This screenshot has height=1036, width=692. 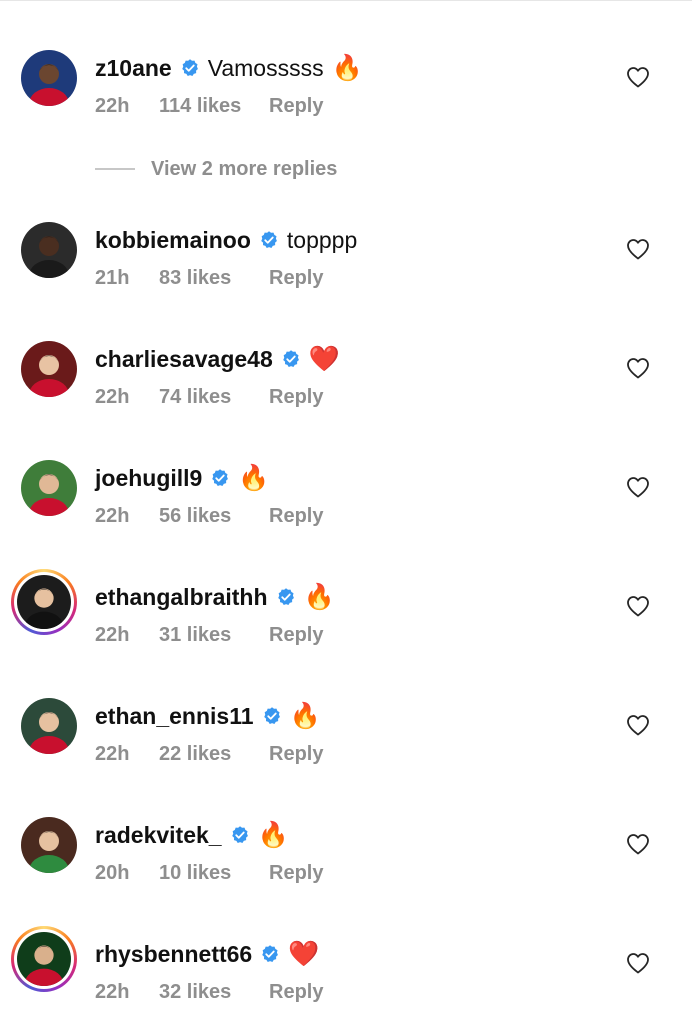 I want to click on comment-text: Vamosssss, so click(x=265, y=67).